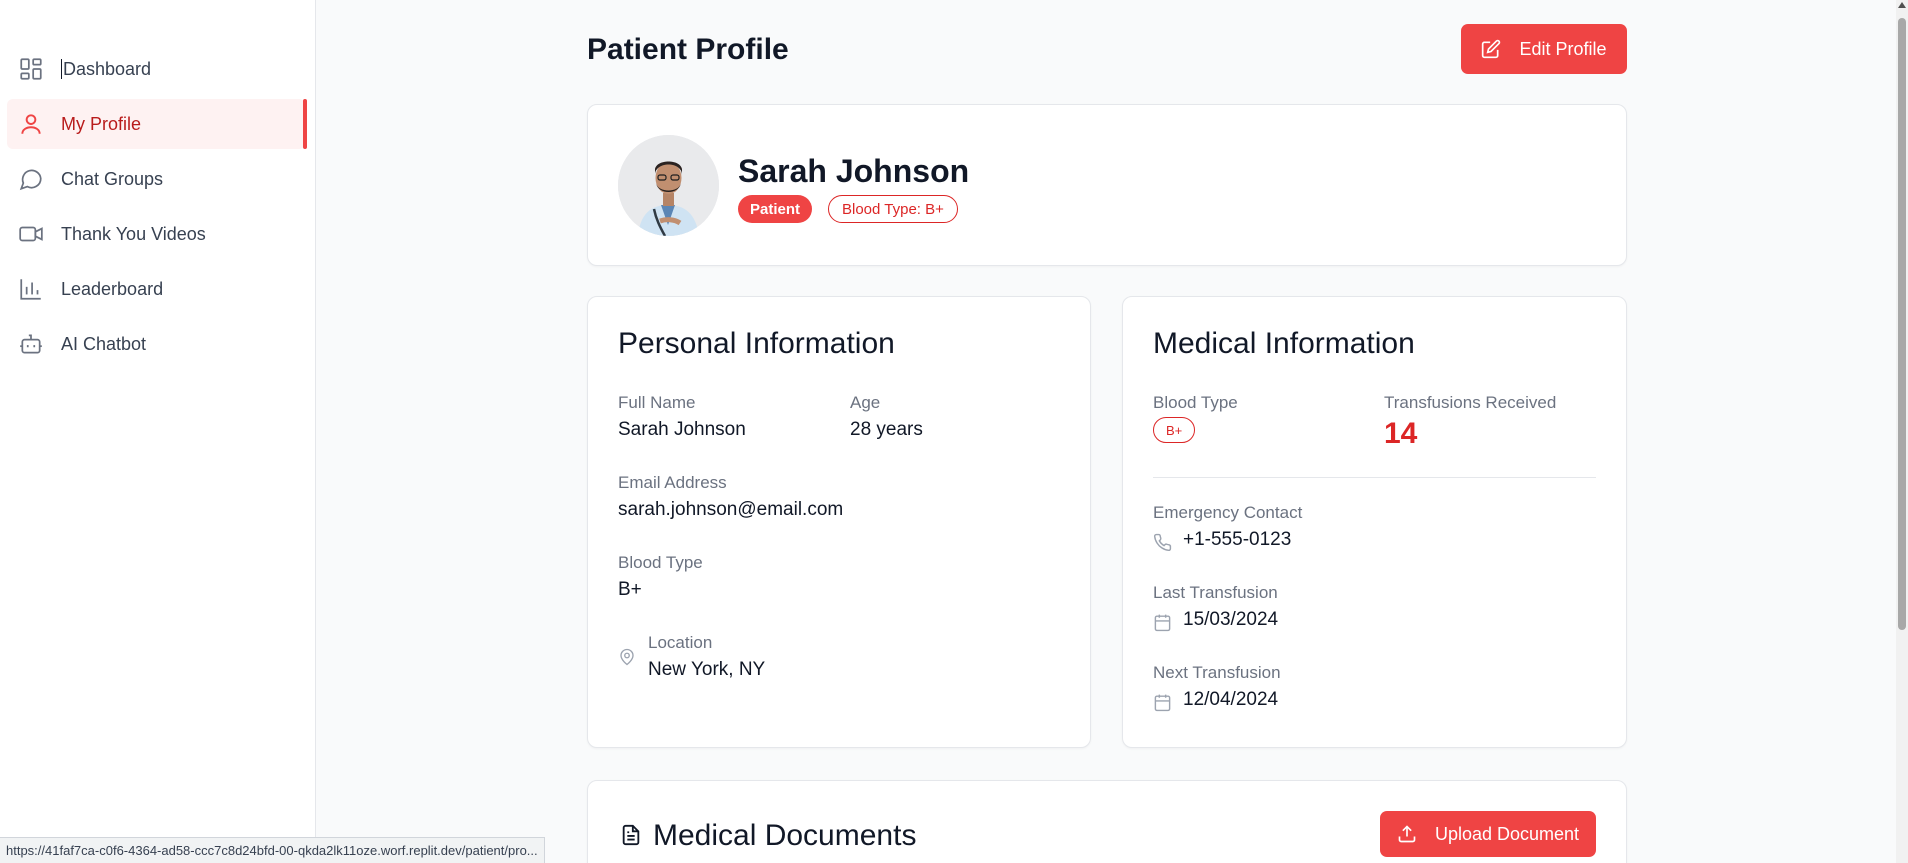  What do you see at coordinates (672, 482) in the screenshot?
I see `email-label: Email Address` at bounding box center [672, 482].